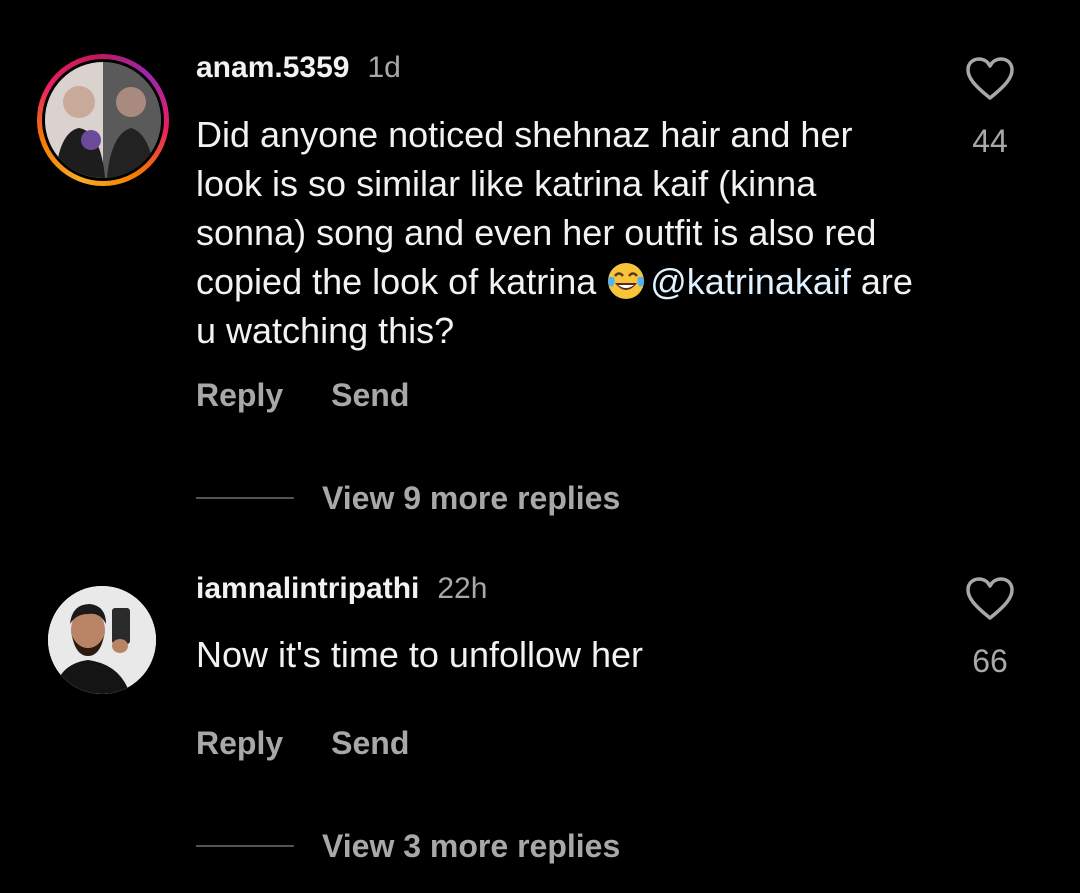 The height and width of the screenshot is (893, 1080). Describe the element at coordinates (420, 654) in the screenshot. I see `comment-text: Now it's time to unfollow her` at that location.